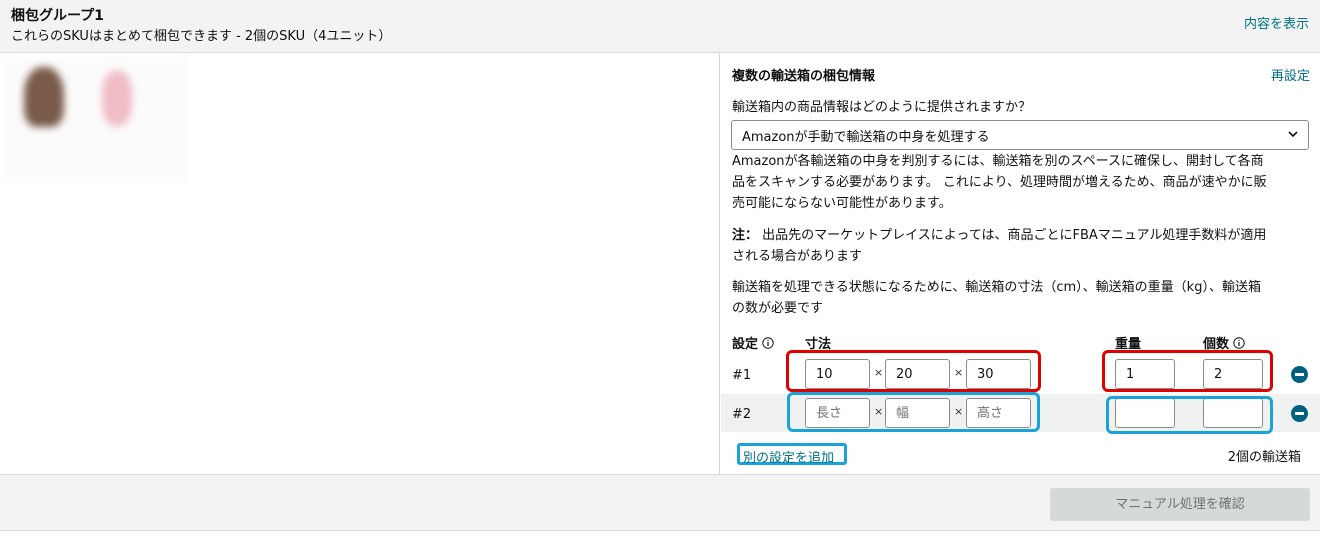 This screenshot has width=1320, height=536. I want to click on select-value: Amazonが手動で輸送箱の中身を処理する, so click(866, 137).